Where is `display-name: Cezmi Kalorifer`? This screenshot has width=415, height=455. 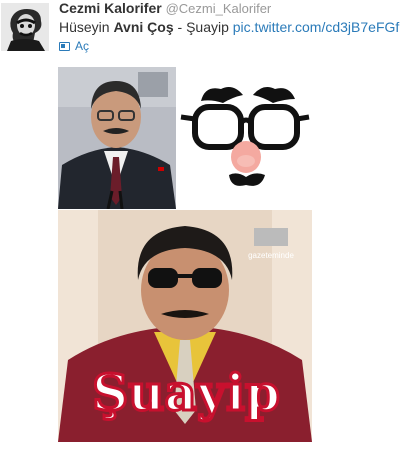
display-name: Cezmi Kalorifer is located at coordinates (110, 8).